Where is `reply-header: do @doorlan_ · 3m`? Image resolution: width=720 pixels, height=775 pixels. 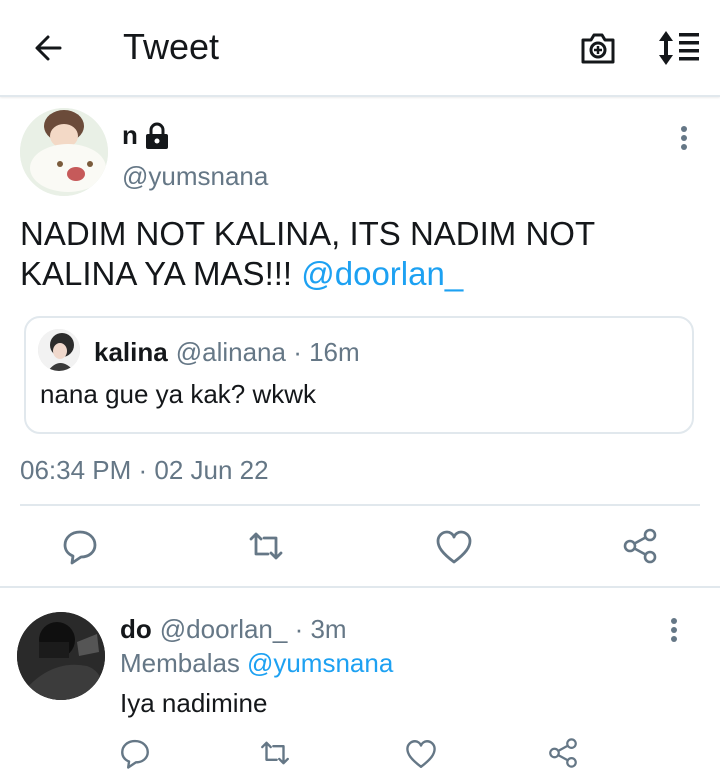
reply-header: do @doorlan_ · 3m is located at coordinates (233, 629).